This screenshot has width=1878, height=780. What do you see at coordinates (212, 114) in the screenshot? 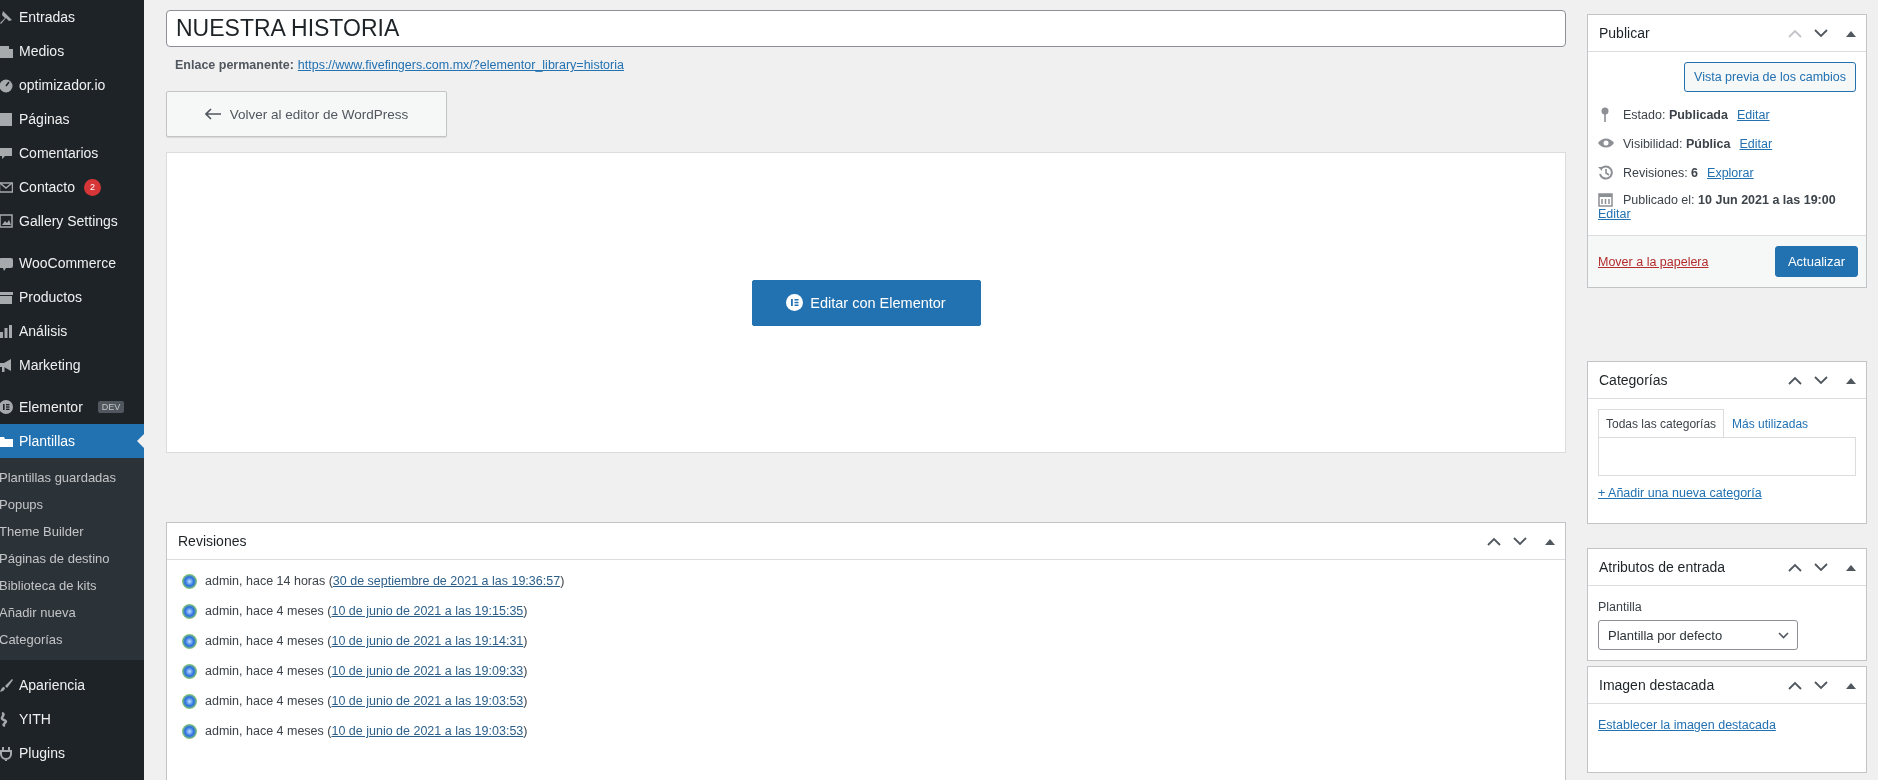
I see `left-arrow-icon` at bounding box center [212, 114].